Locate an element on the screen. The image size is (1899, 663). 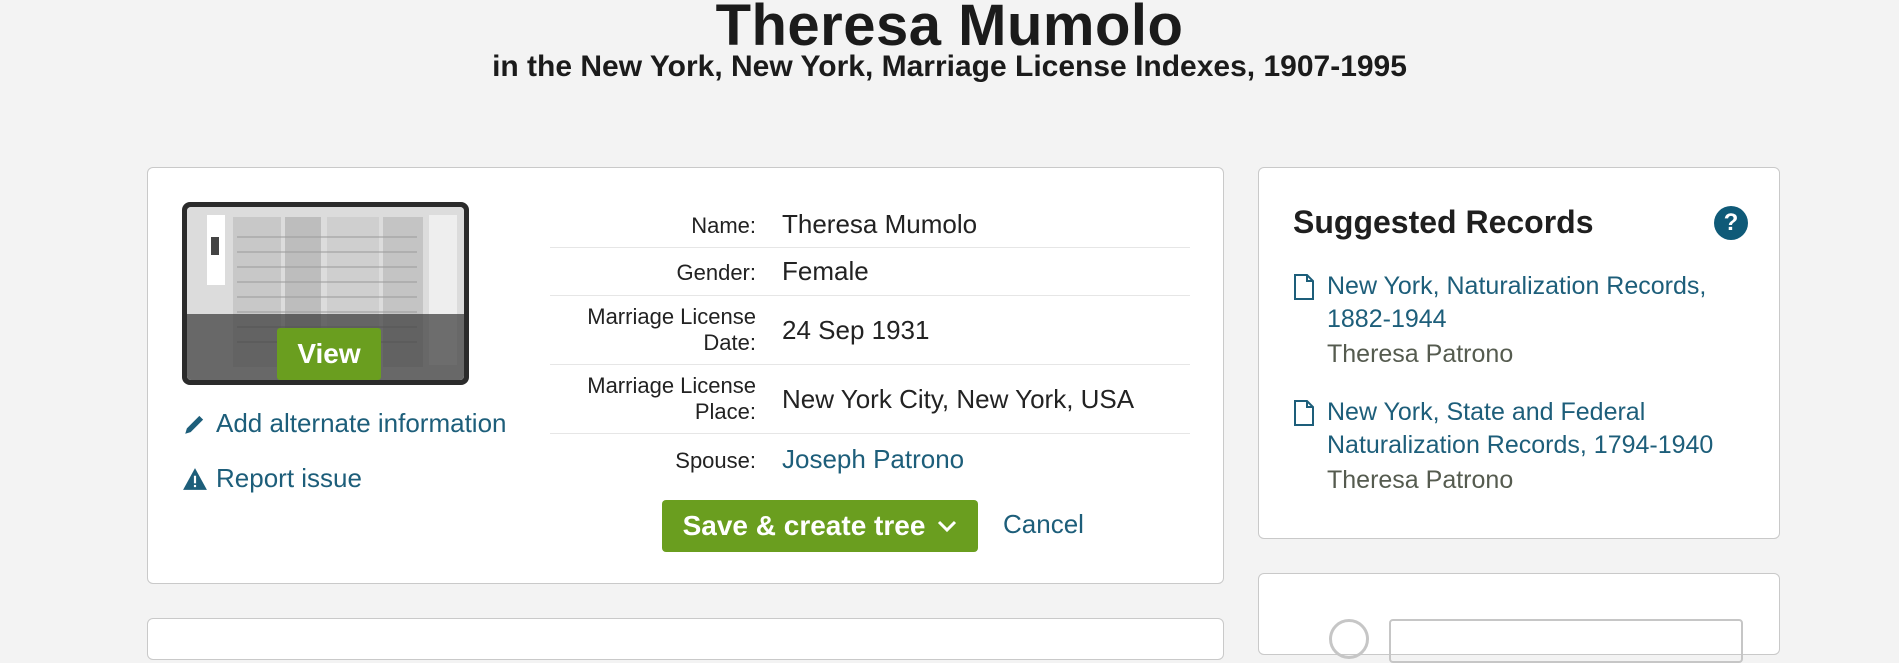
help-icon: ? is located at coordinates (1731, 223).